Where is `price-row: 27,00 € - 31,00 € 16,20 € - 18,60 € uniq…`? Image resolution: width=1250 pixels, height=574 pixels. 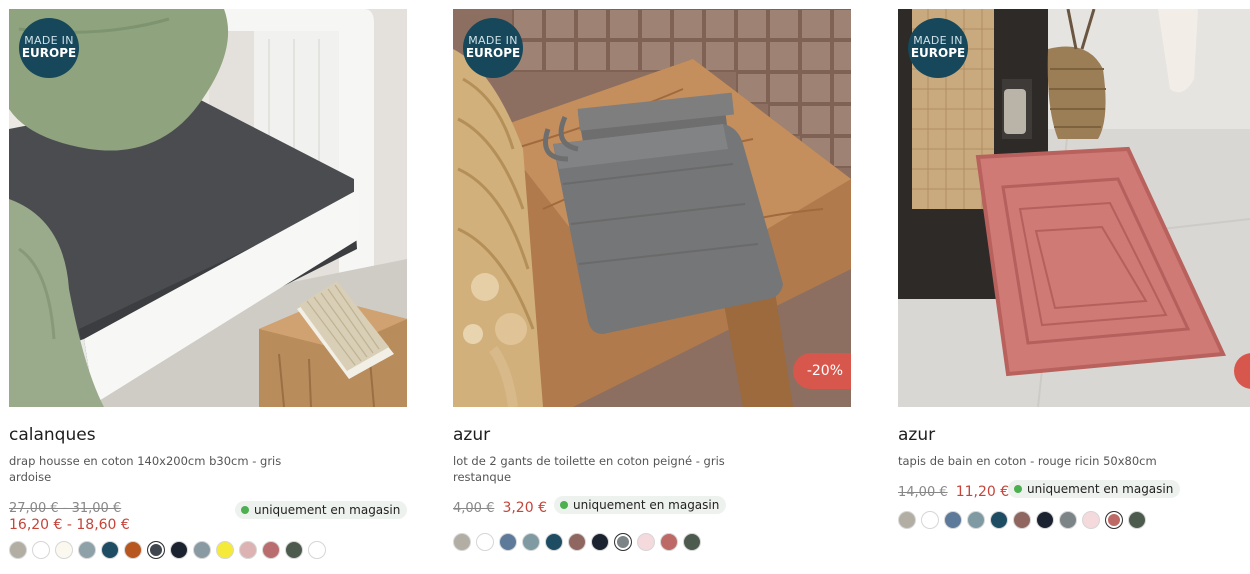 price-row: 27,00 € - 31,00 € 16,20 € - 18,60 € uniq… is located at coordinates (208, 515).